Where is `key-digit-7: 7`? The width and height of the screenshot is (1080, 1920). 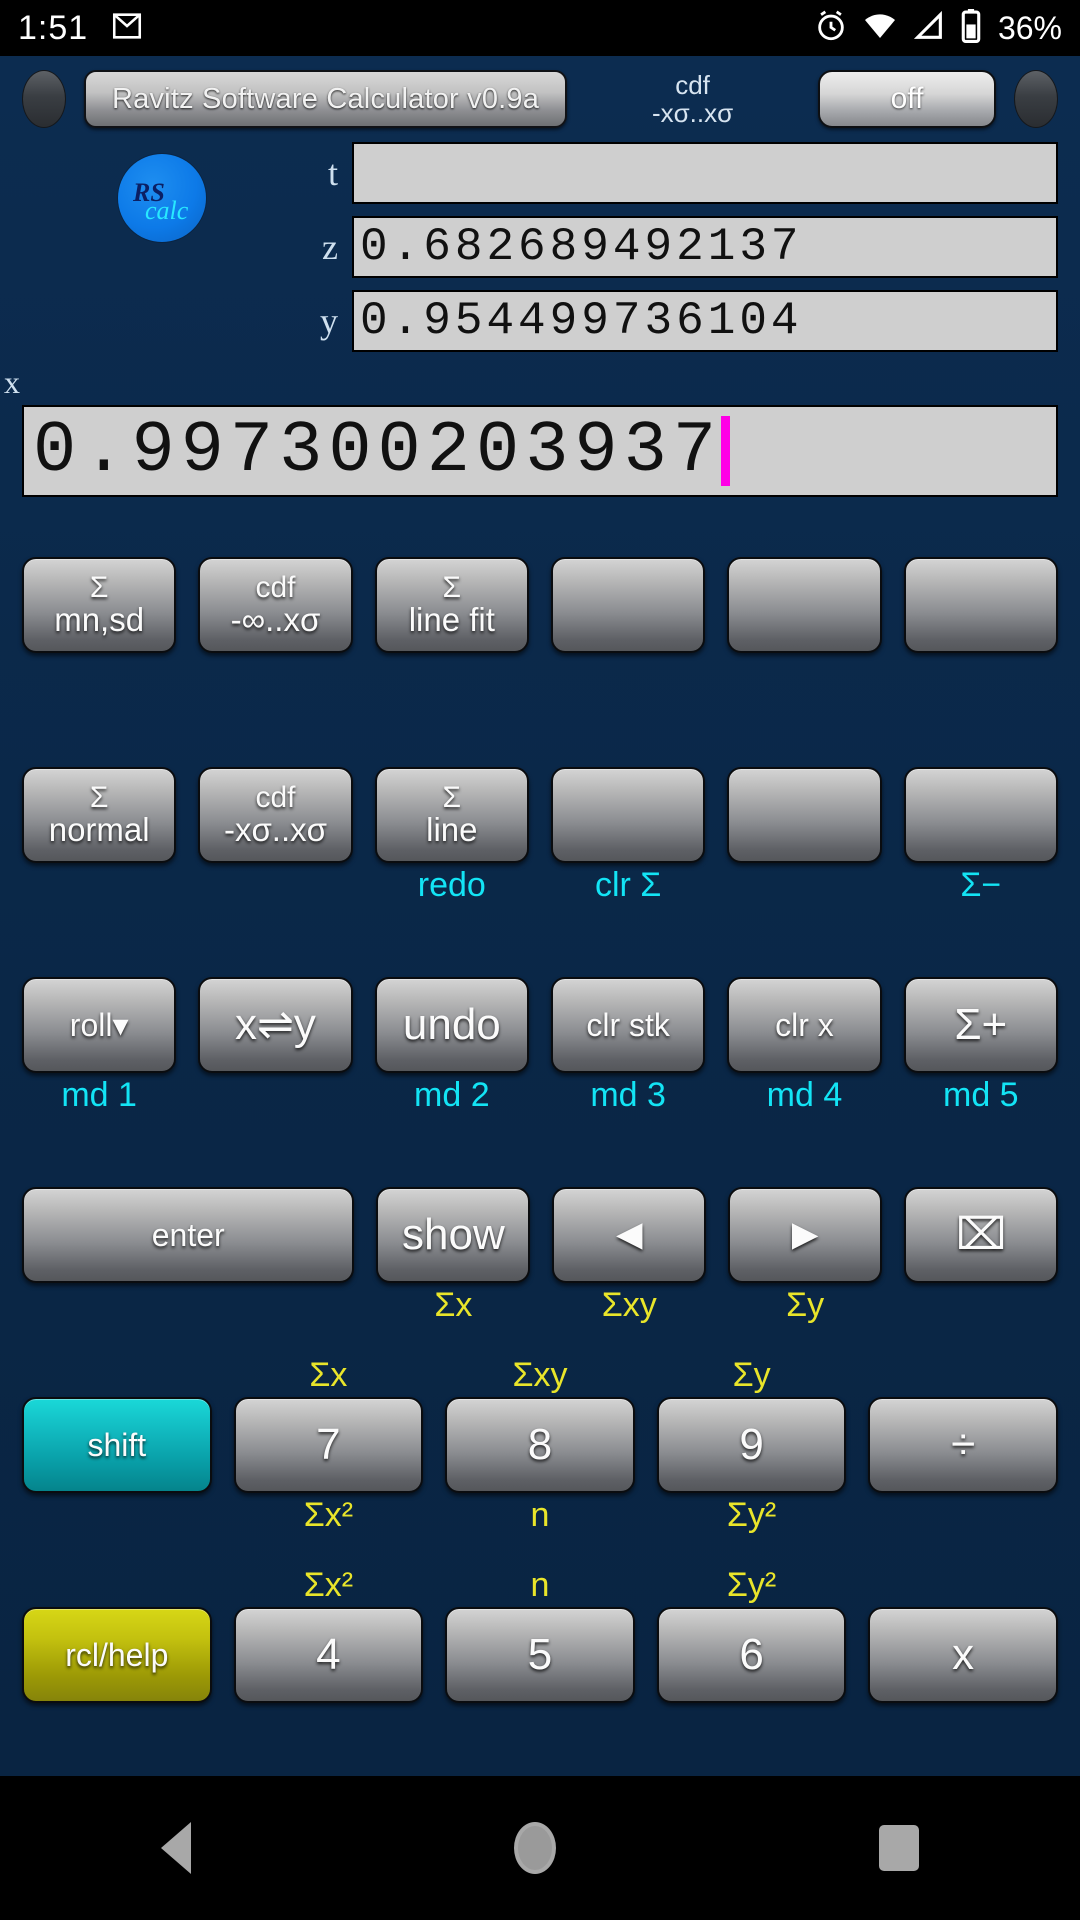
key-digit-7: 7 is located at coordinates (328, 1445).